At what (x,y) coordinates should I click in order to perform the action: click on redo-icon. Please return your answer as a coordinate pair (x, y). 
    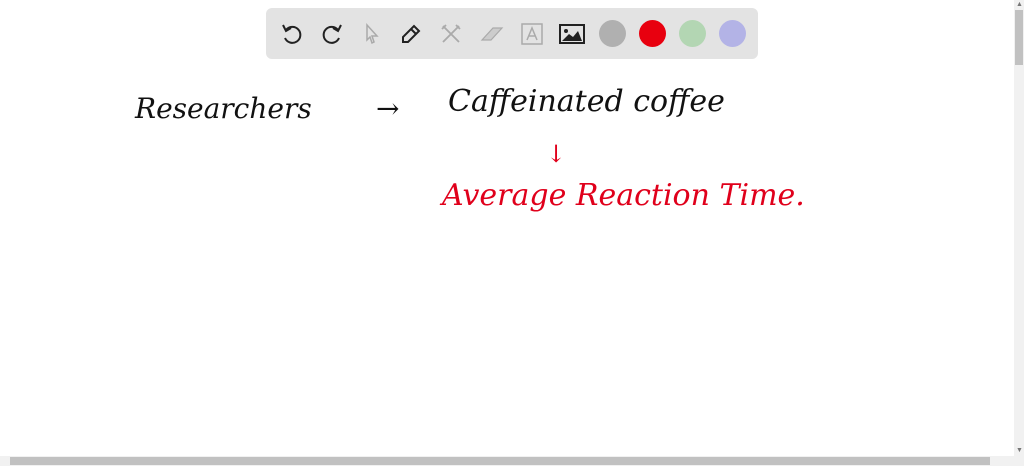
    Looking at the image, I should click on (332, 34).